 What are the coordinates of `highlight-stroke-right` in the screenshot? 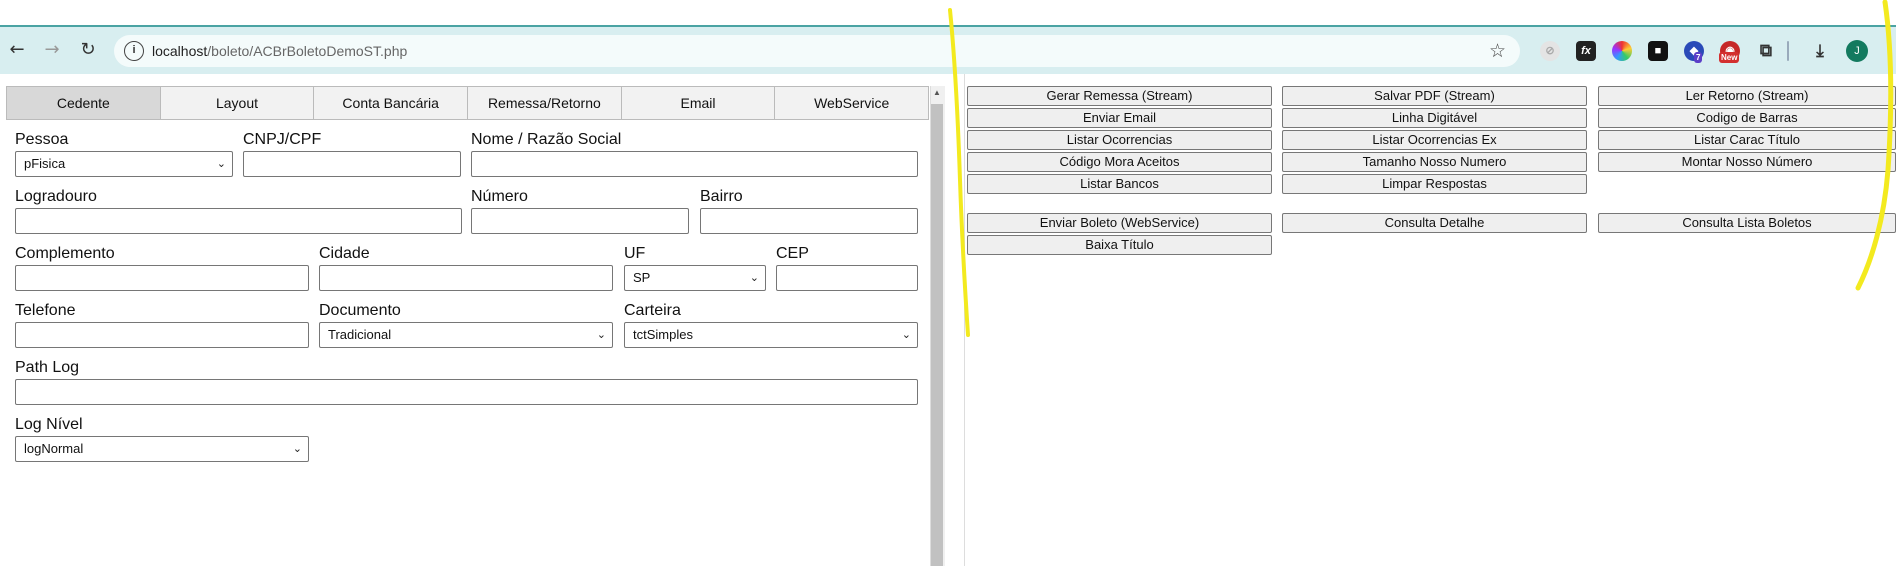 It's located at (1874, 145).